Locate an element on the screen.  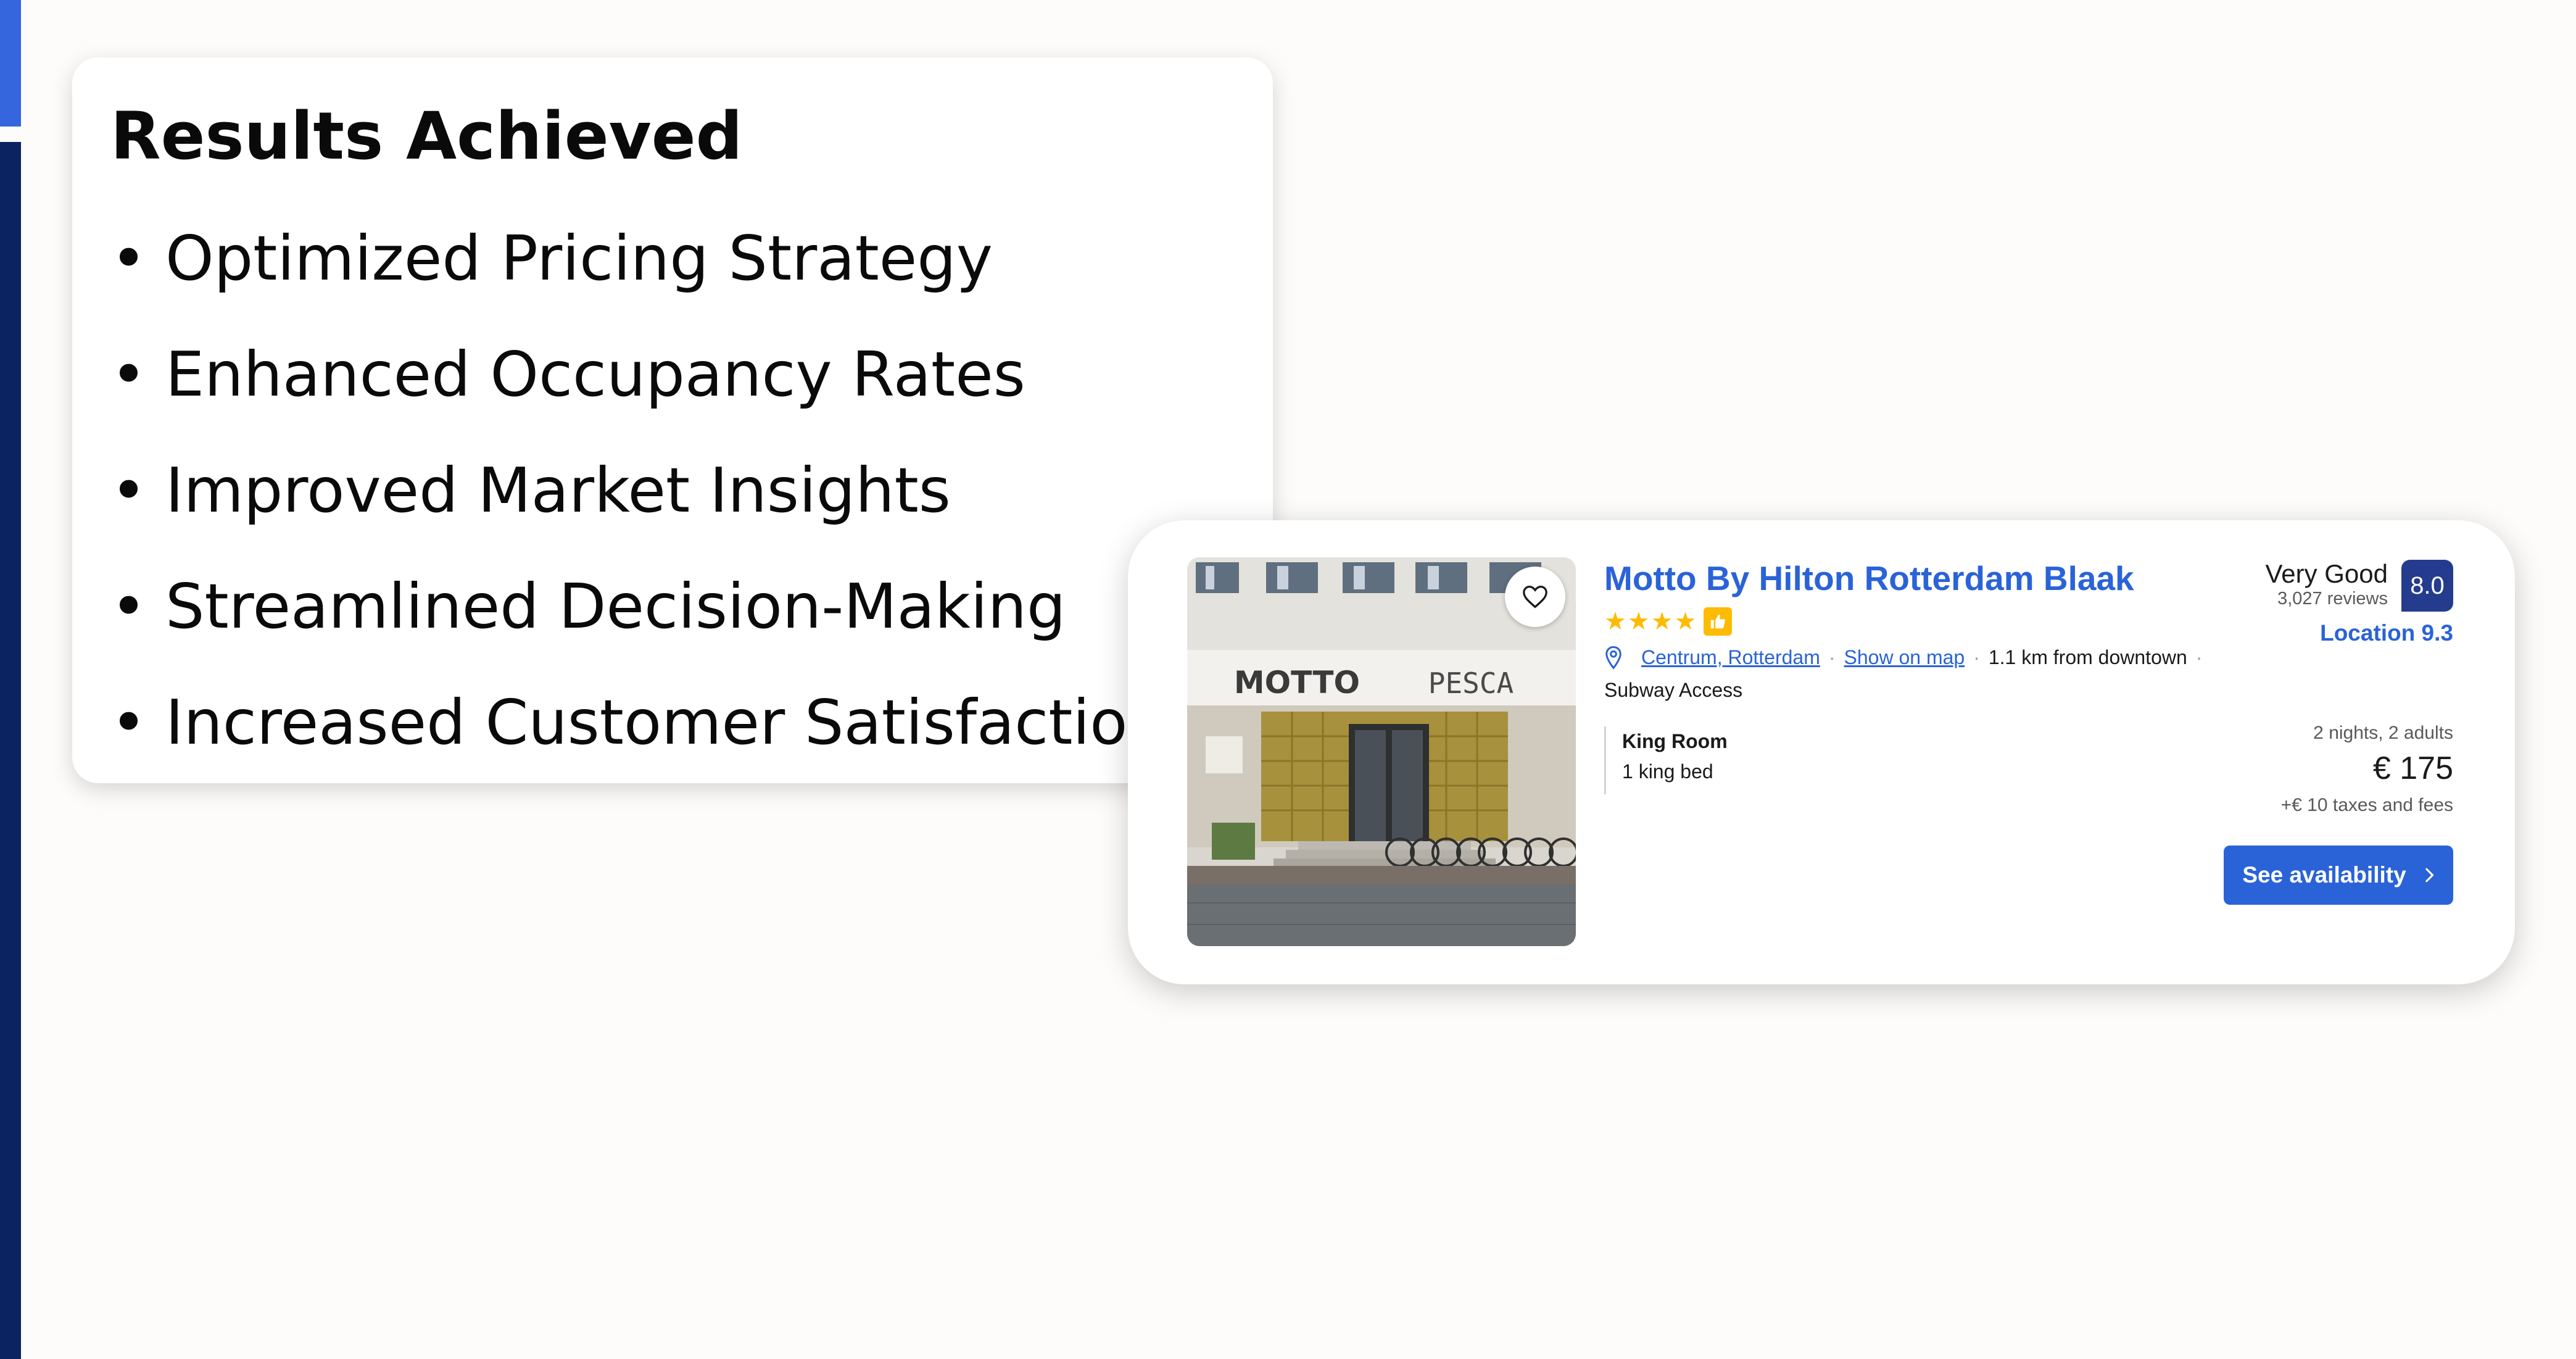
see-availability-button: See availability is located at coordinates (2338, 875).